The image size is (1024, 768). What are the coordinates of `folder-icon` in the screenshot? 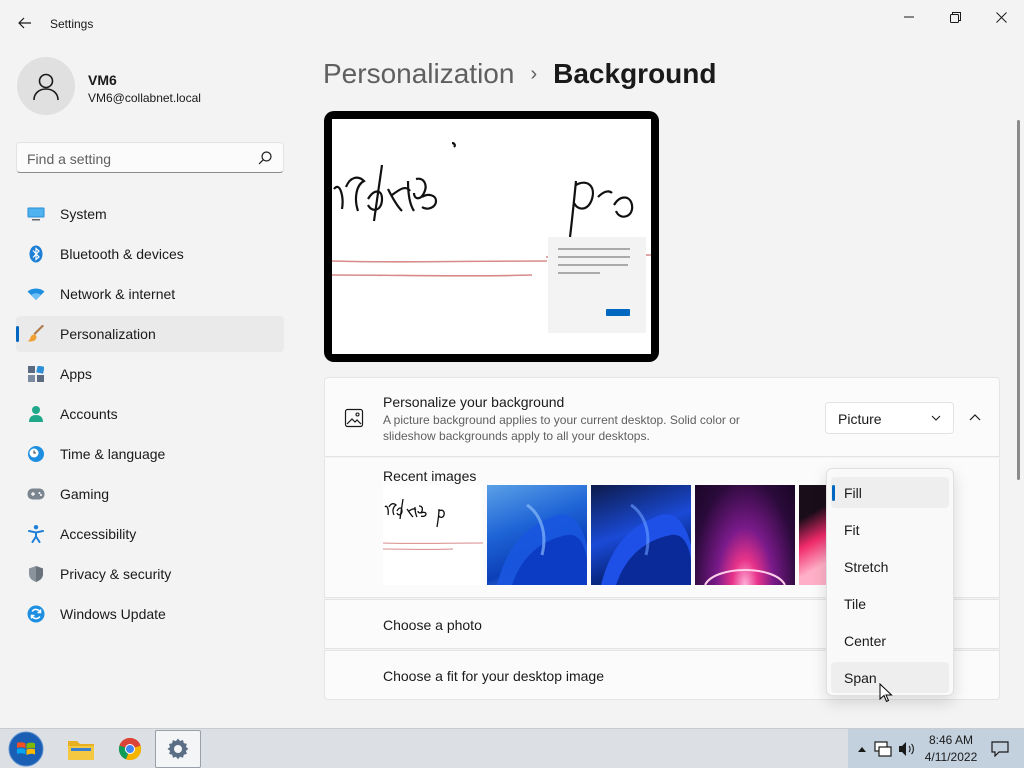 It's located at (81, 750).